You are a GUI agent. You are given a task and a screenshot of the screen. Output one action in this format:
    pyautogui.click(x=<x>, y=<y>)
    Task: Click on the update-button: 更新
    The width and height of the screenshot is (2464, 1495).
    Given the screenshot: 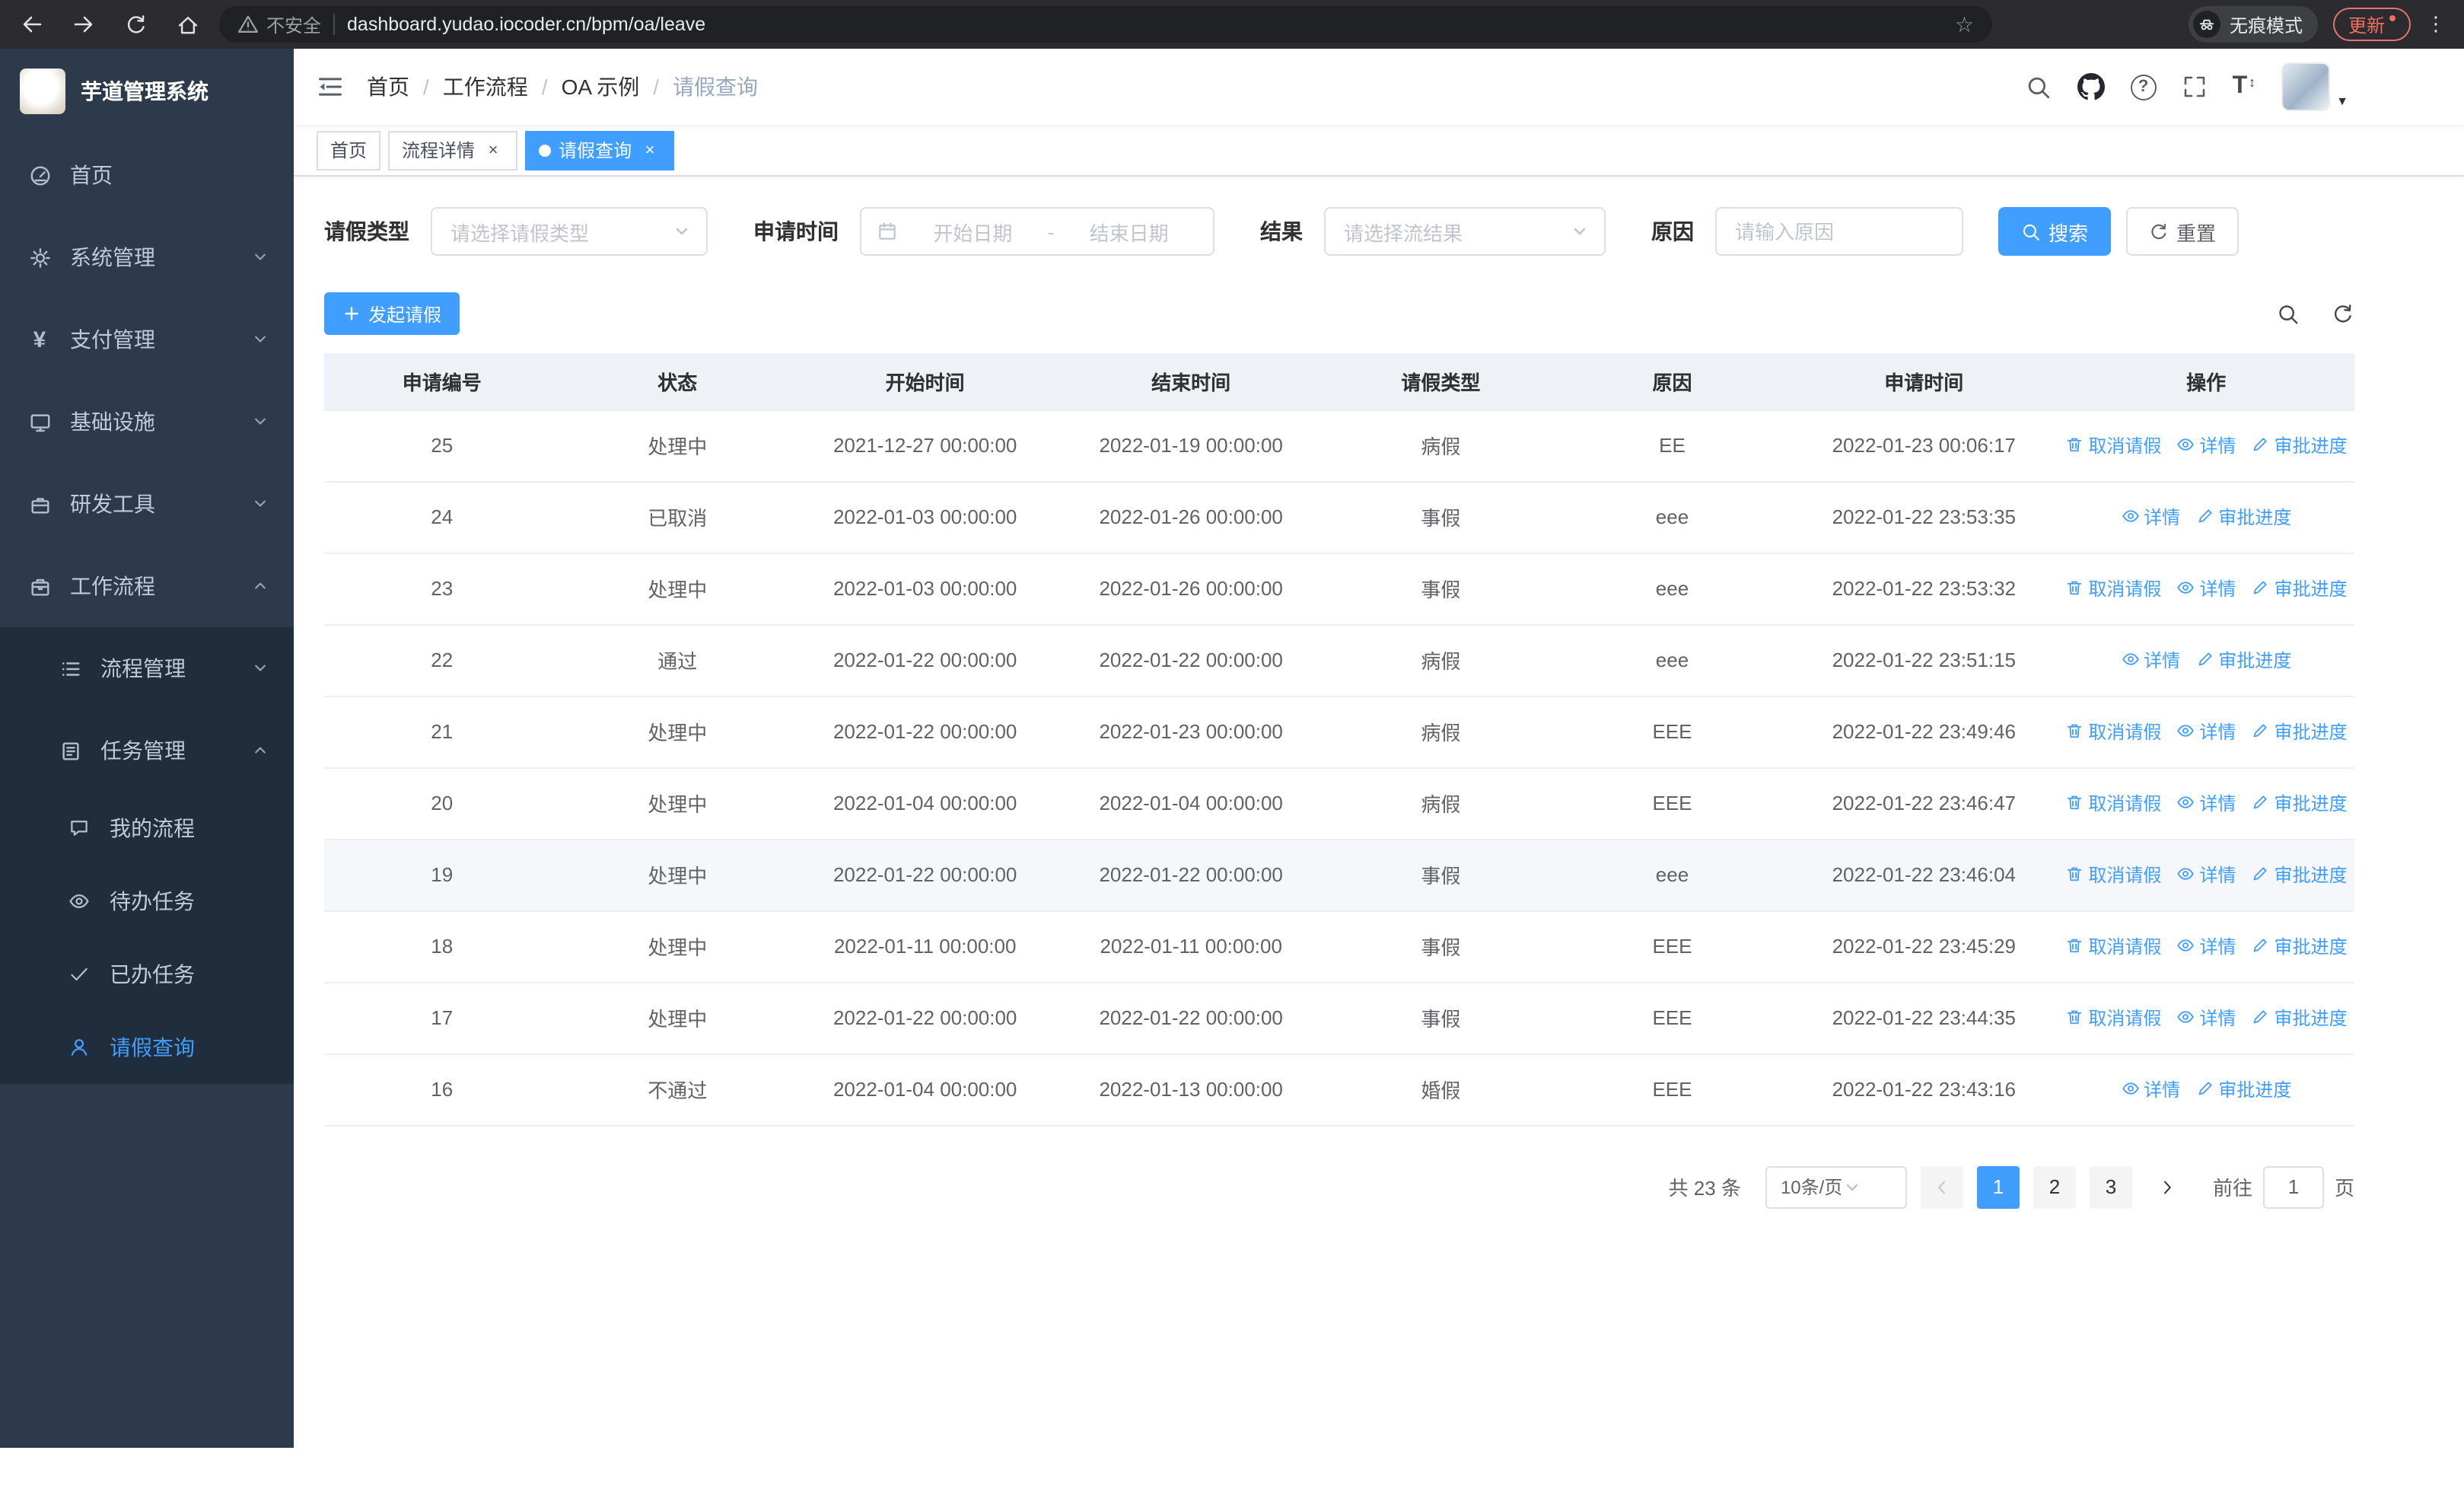 What is the action you would take?
    pyautogui.click(x=2371, y=25)
    